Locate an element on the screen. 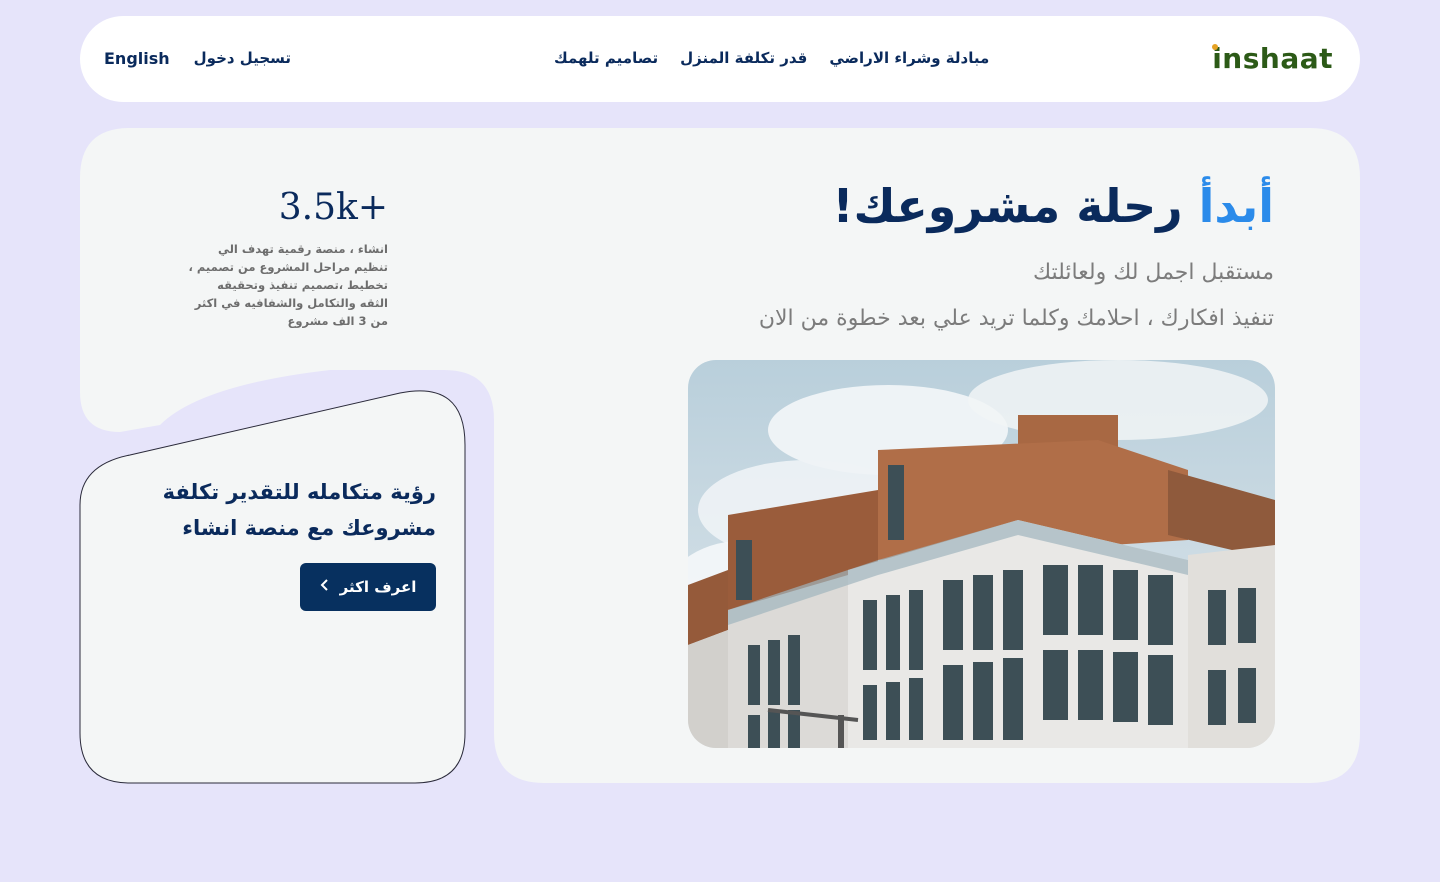  hero-title-accent: أبدأ is located at coordinates (1236, 206).